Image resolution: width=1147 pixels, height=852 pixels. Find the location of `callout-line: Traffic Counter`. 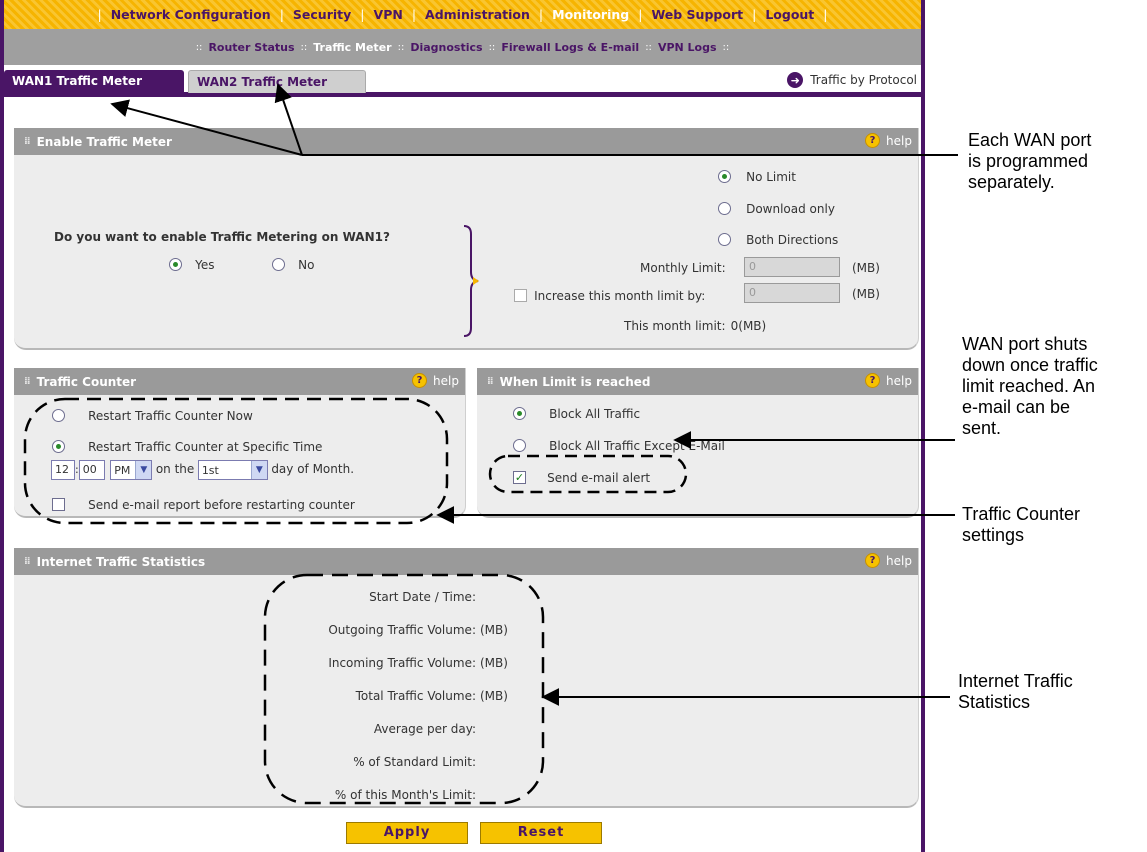

callout-line: Traffic Counter is located at coordinates (1021, 514).